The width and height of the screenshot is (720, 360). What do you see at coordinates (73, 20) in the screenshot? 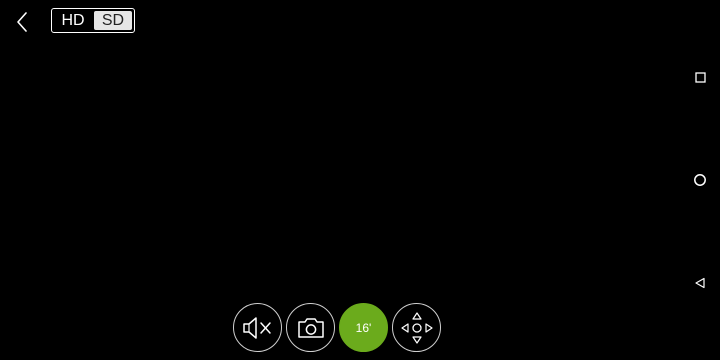
I see `quality-hd-option: HD` at bounding box center [73, 20].